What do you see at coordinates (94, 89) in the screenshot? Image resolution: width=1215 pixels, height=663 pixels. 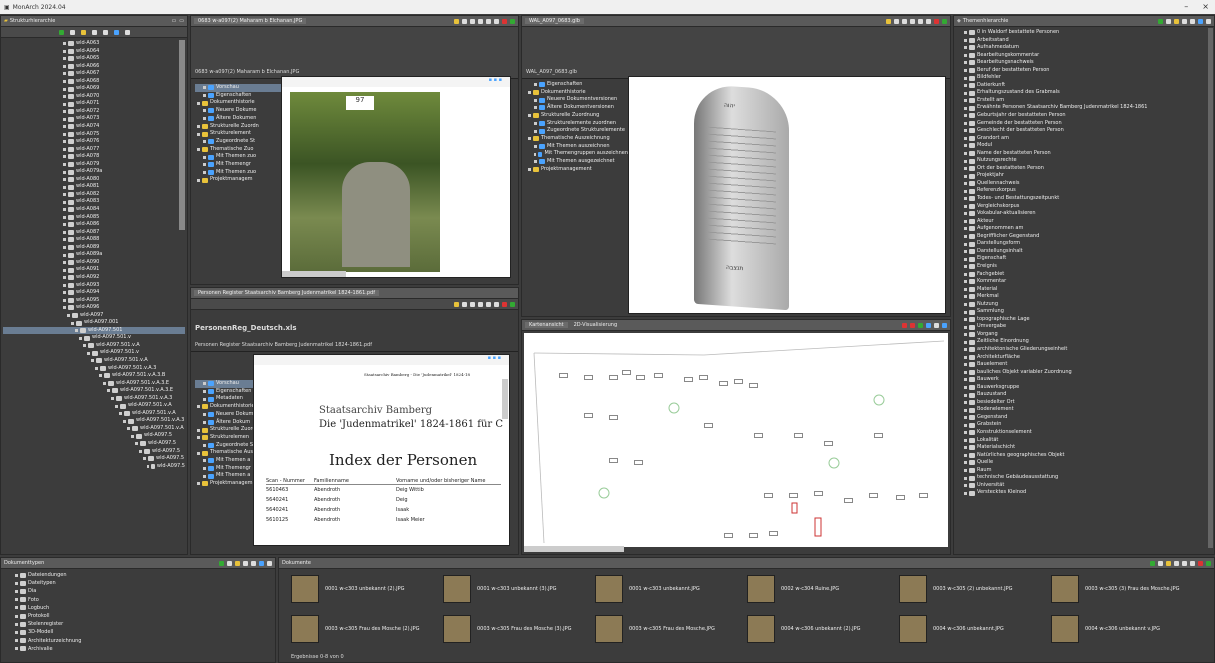 I see `tree-item: wld-A069` at bounding box center [94, 89].